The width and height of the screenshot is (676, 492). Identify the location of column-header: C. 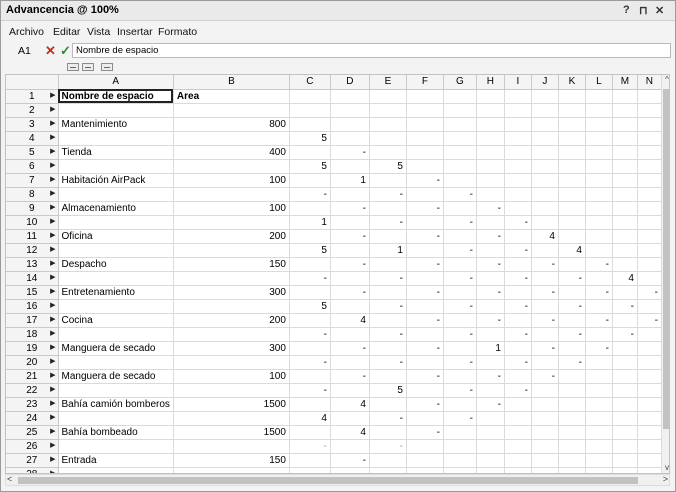
(310, 82).